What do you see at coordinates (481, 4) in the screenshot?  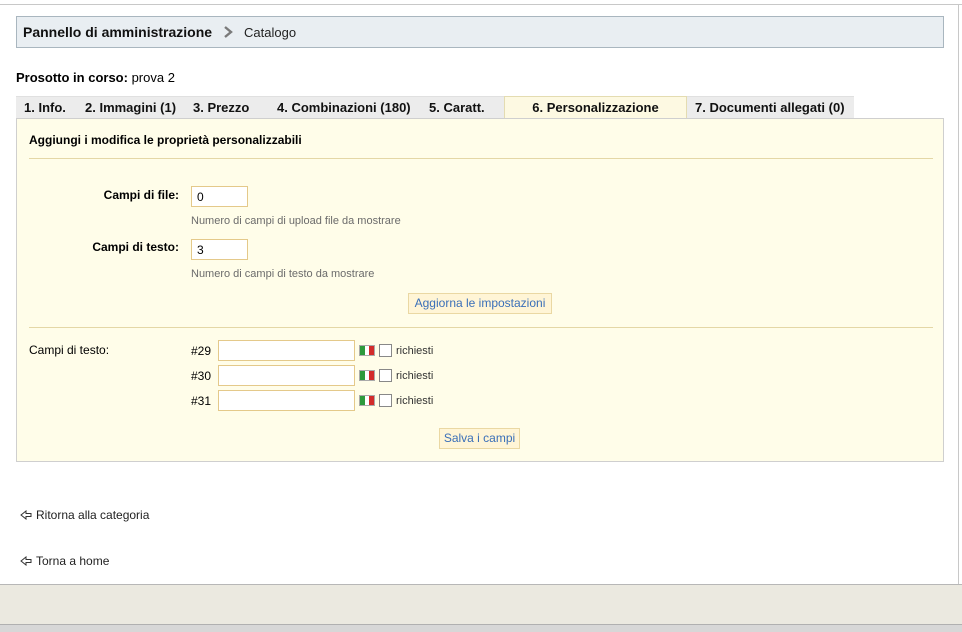 I see `window-top-border` at bounding box center [481, 4].